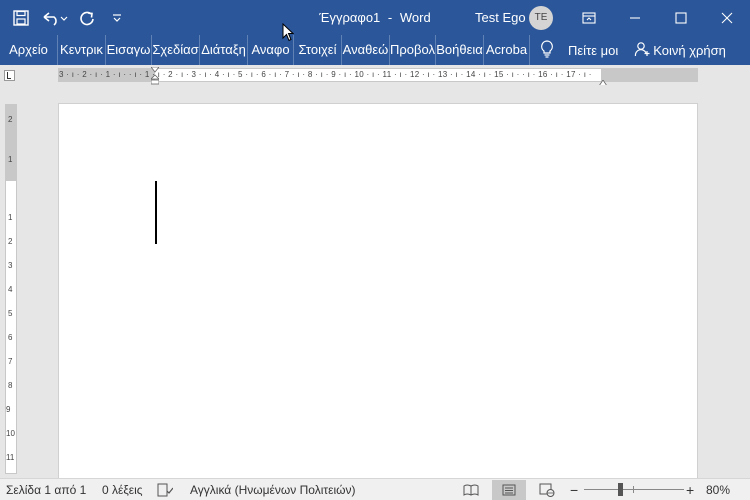 Image resolution: width=750 pixels, height=500 pixels. Describe the element at coordinates (415, 17) in the screenshot. I see `app-name: Word` at that location.